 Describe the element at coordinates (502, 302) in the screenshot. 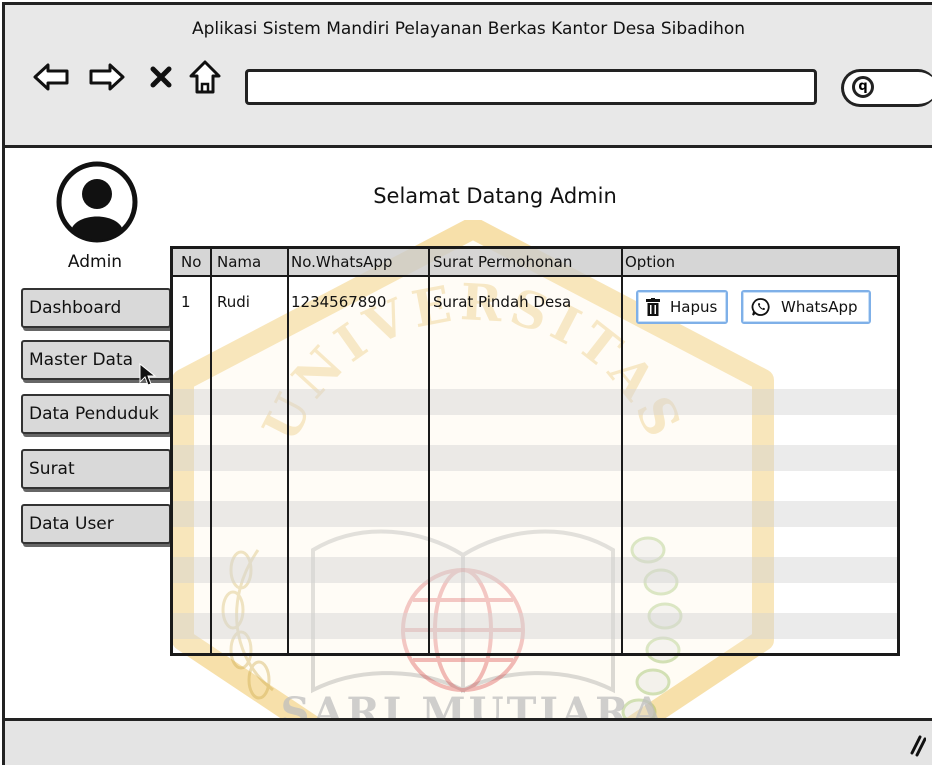

I see `cell-surat: Surat Pindah Desa` at that location.